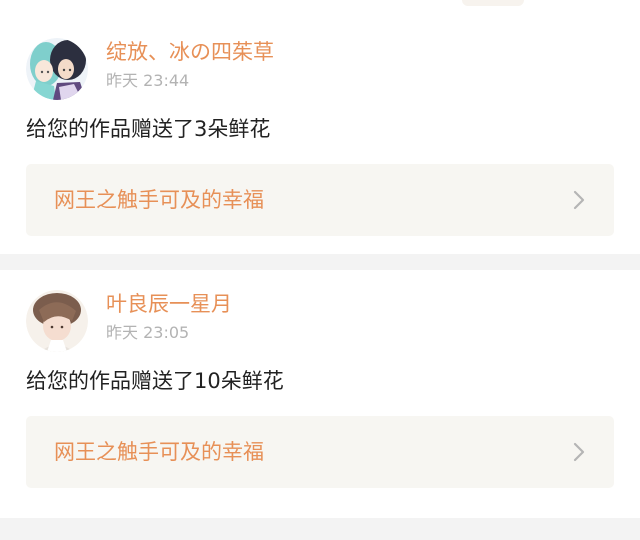 The width and height of the screenshot is (640, 540). I want to click on gift-message: 给您的作品赠送了10朵鲜花, so click(155, 381).